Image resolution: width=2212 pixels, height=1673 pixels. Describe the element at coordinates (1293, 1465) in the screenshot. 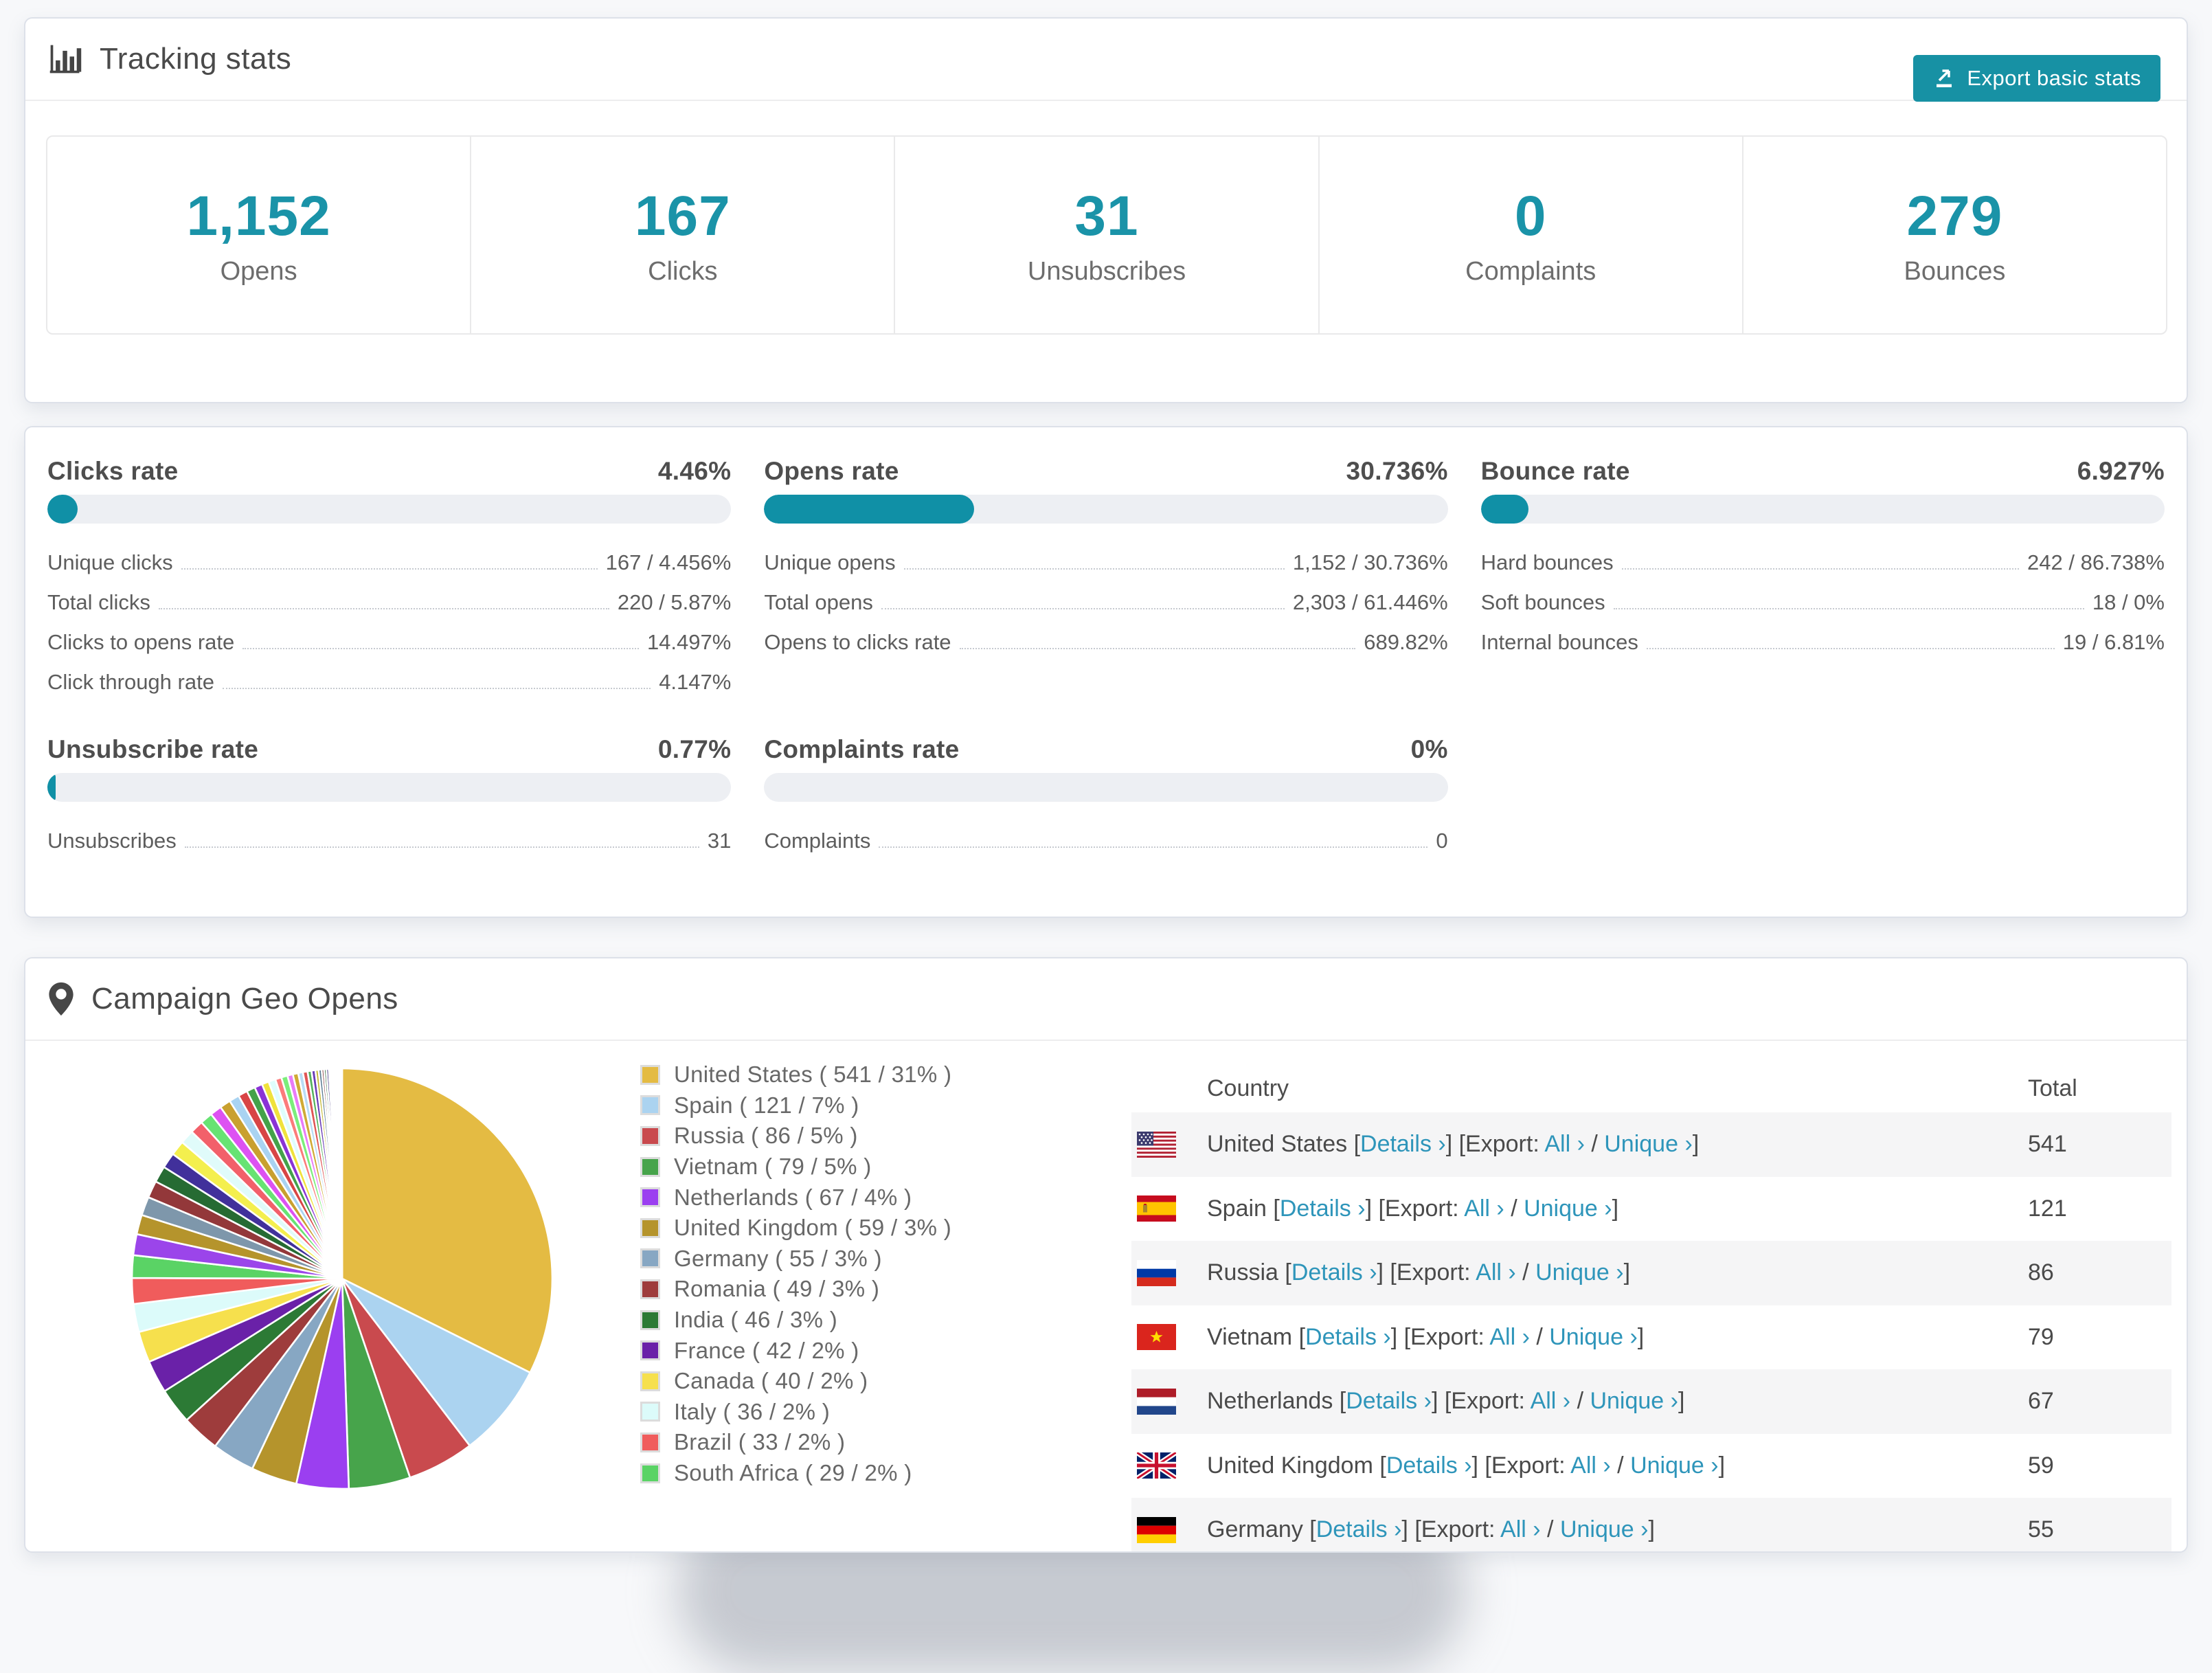

I see `country-name: United Kingdom` at that location.